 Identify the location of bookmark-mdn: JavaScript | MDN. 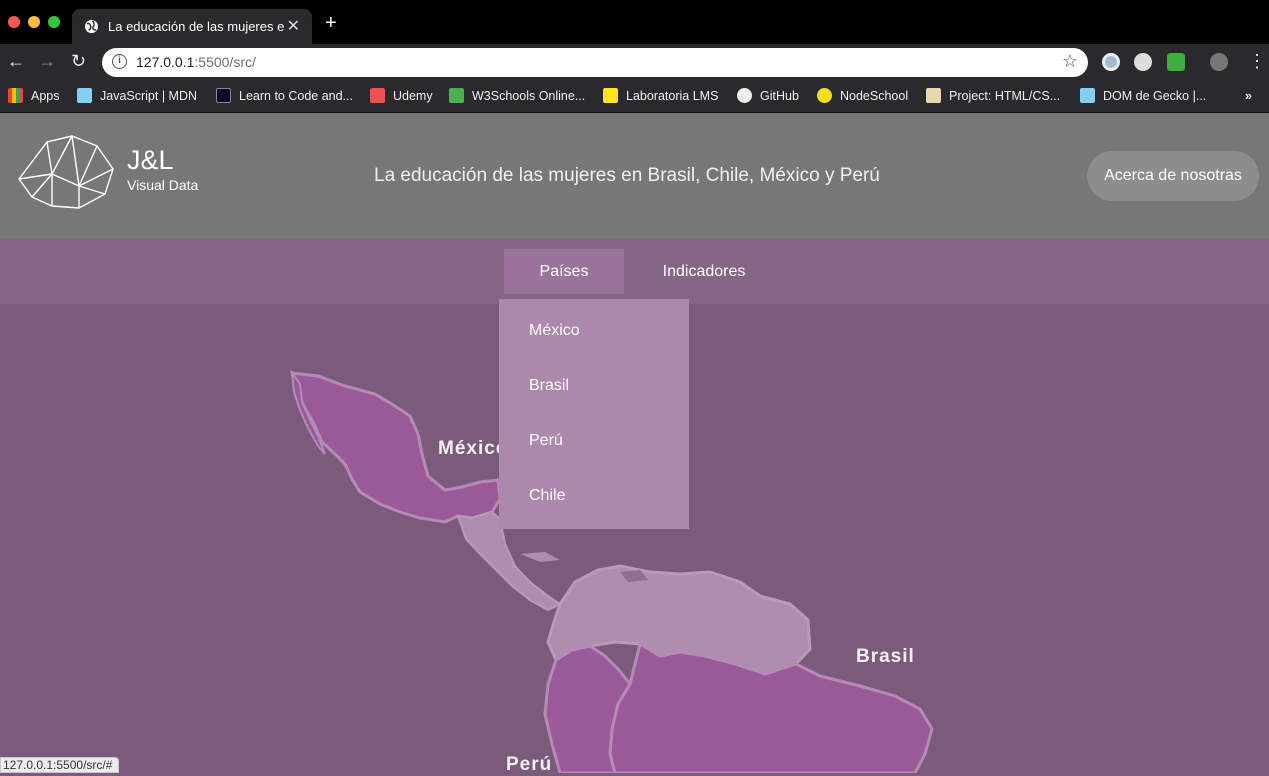
(137, 96).